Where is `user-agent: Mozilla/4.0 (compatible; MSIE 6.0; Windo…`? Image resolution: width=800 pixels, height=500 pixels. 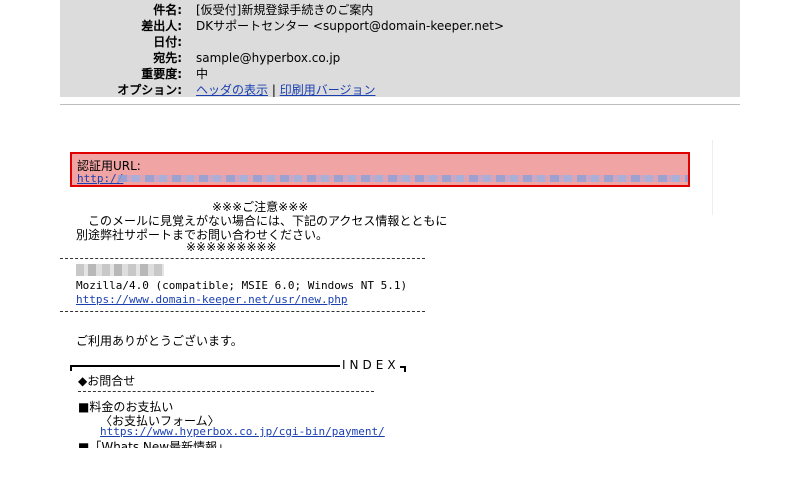
user-agent: Mozilla/4.0 (compatible; MSIE 6.0; Windo… is located at coordinates (242, 285).